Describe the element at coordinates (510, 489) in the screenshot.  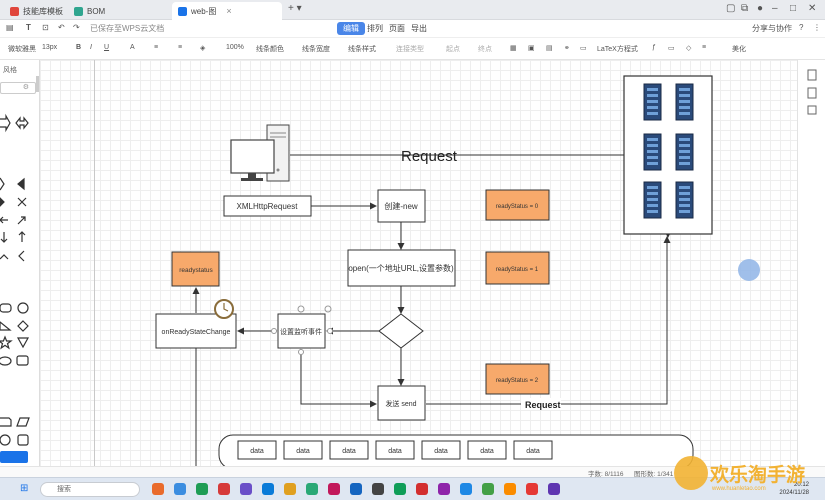
I see `taskbar-game-icon` at that location.